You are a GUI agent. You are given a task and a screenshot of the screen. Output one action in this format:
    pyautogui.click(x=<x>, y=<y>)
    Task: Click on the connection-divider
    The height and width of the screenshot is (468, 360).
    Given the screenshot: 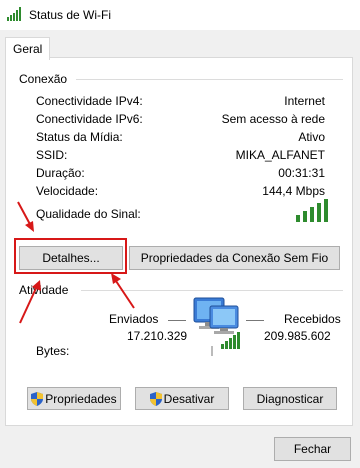 What is the action you would take?
    pyautogui.click(x=209, y=79)
    